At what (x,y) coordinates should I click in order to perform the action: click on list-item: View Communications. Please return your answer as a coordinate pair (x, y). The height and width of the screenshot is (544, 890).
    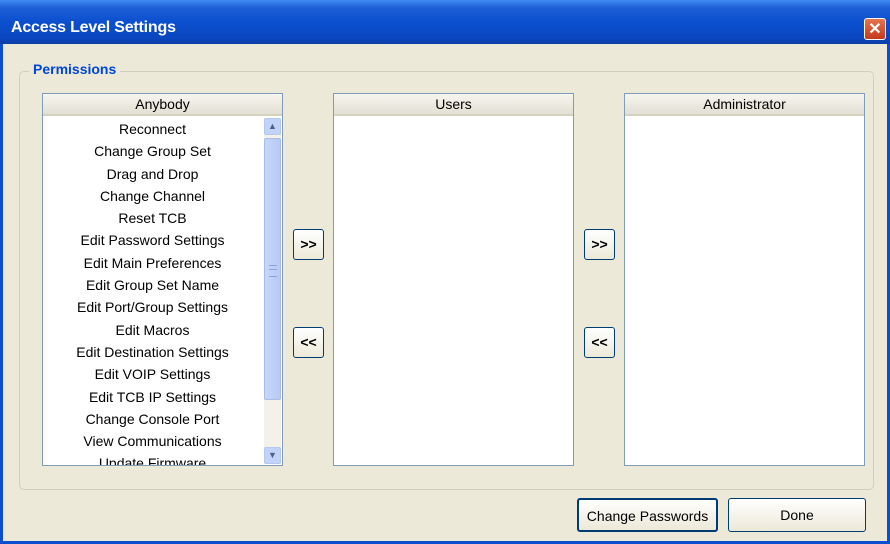
    Looking at the image, I should click on (152, 441).